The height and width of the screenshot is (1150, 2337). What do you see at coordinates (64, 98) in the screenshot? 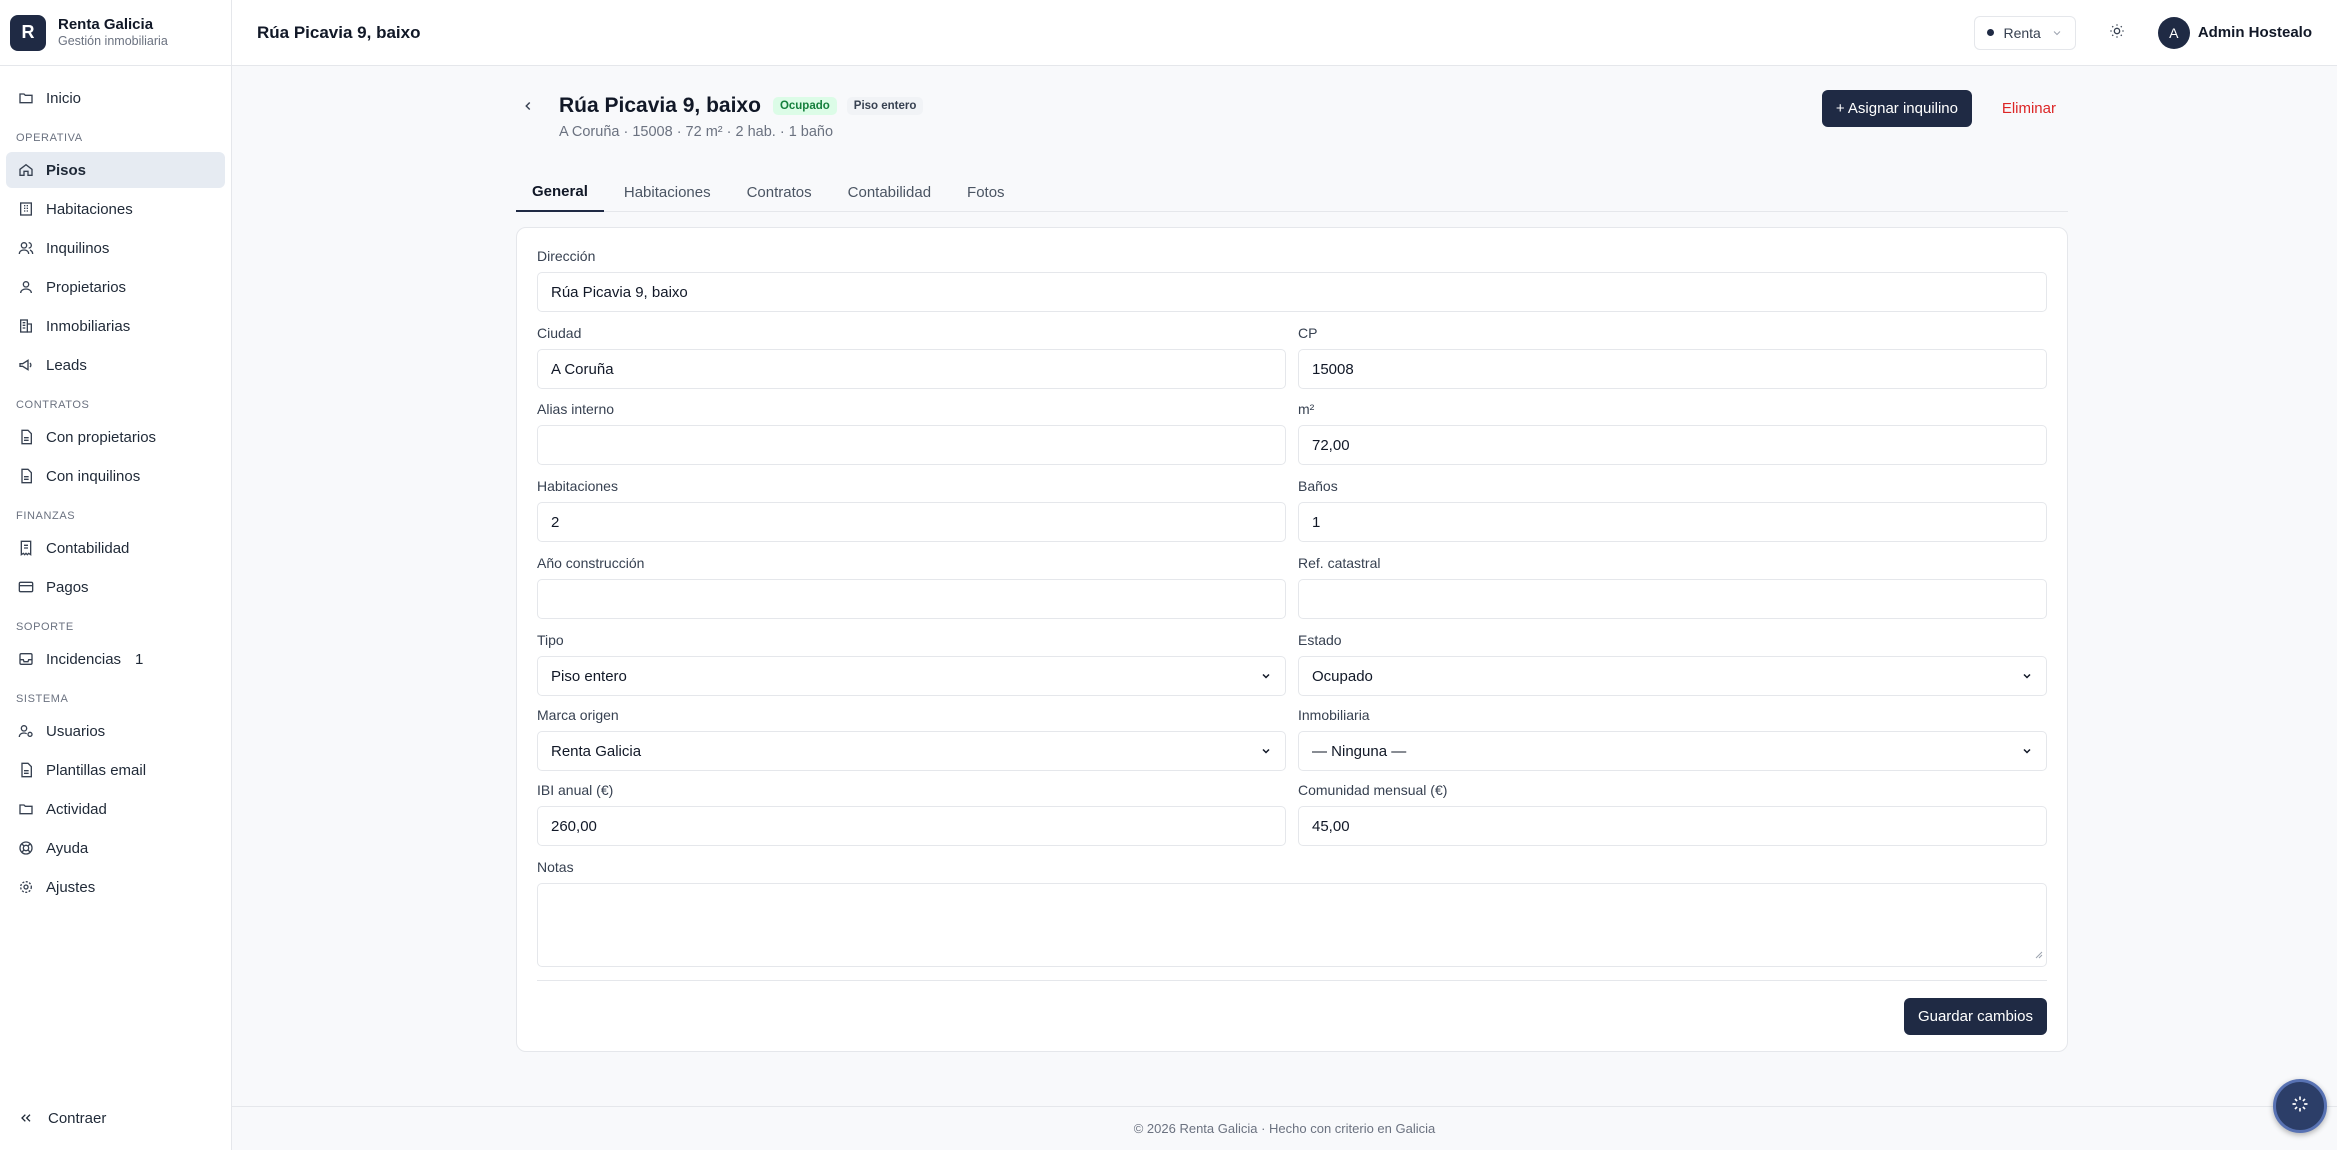
I see `sidebar-item-label: Inicio` at bounding box center [64, 98].